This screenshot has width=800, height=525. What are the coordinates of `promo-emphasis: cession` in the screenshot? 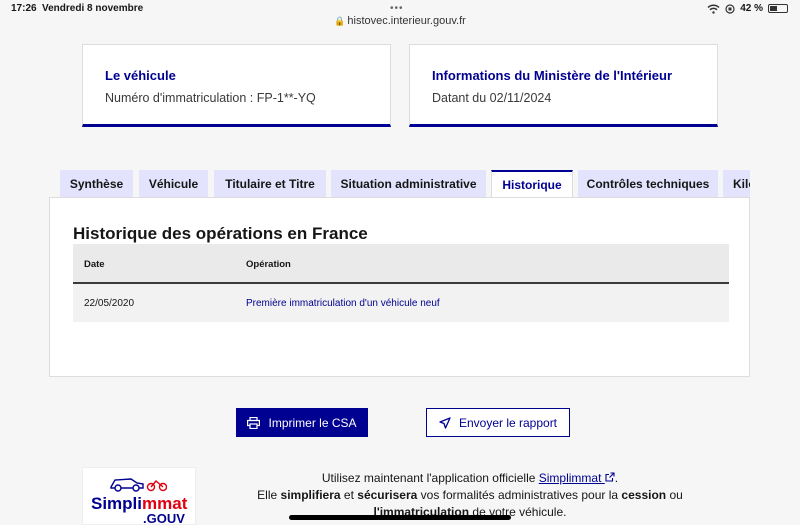 It's located at (644, 495).